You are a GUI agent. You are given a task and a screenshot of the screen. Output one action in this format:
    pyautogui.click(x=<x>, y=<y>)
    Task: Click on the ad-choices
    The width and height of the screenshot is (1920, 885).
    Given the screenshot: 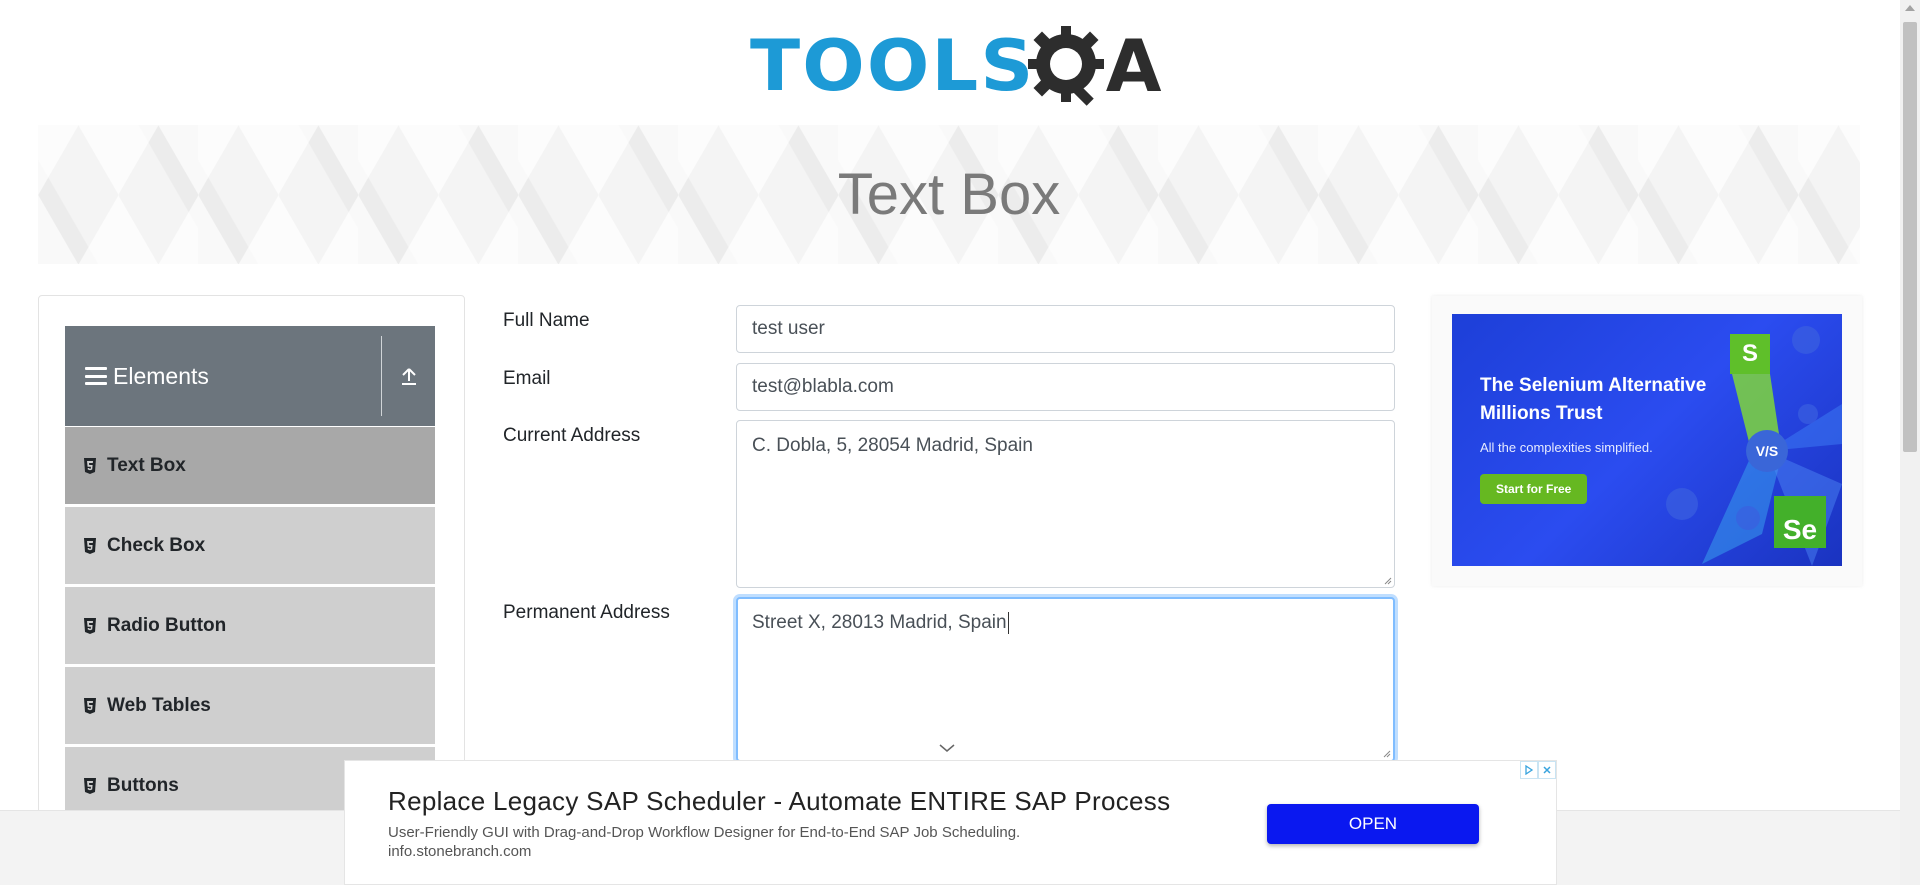 What is the action you would take?
    pyautogui.click(x=1538, y=770)
    